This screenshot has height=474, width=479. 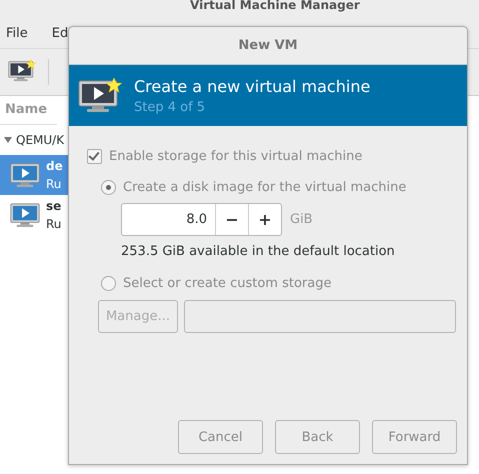 What do you see at coordinates (54, 206) in the screenshot?
I see `vm-name: se` at bounding box center [54, 206].